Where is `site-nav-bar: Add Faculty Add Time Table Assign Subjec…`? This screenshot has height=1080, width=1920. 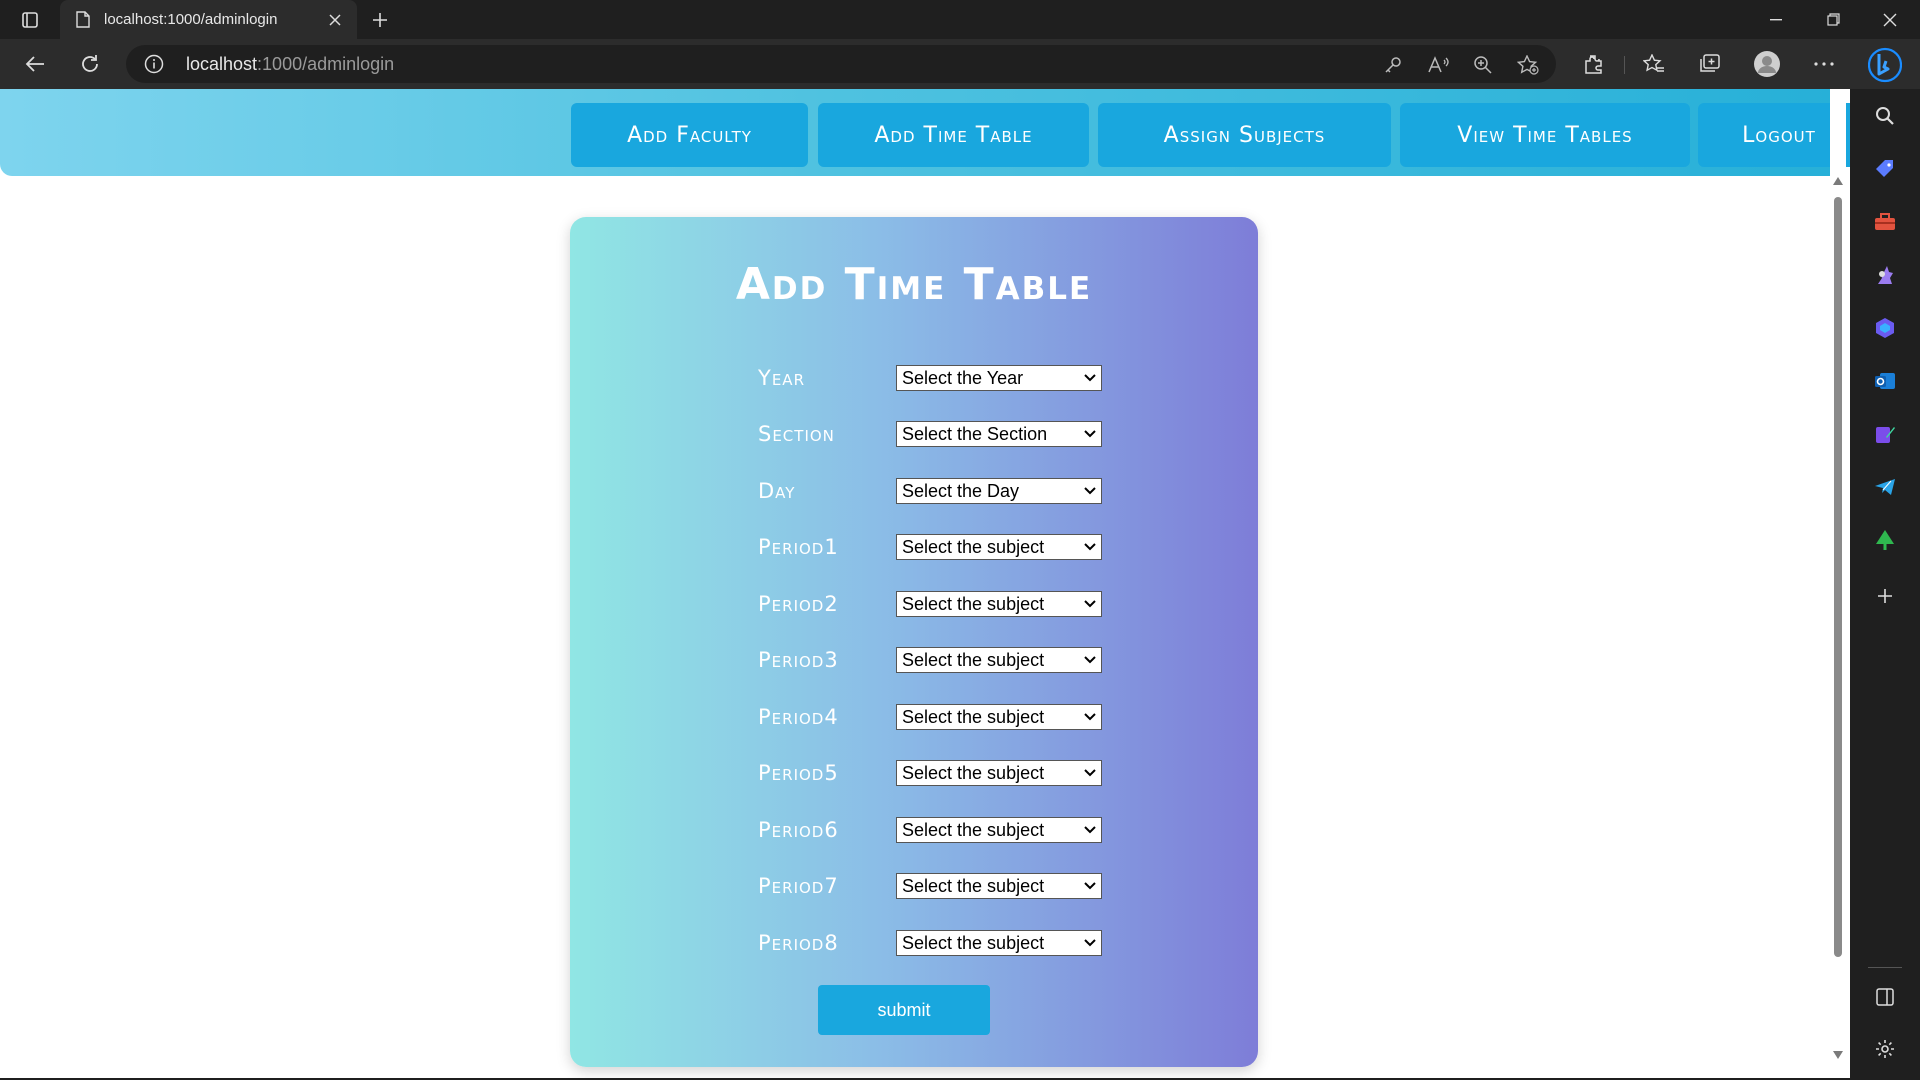 site-nav-bar: Add Faculty Add Time Table Assign Subjec… is located at coordinates (925, 132).